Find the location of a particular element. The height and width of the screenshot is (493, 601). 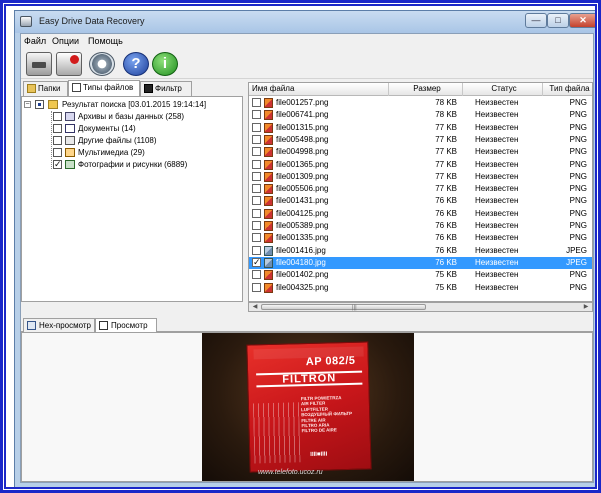

multimedia-icon is located at coordinates (70, 152).